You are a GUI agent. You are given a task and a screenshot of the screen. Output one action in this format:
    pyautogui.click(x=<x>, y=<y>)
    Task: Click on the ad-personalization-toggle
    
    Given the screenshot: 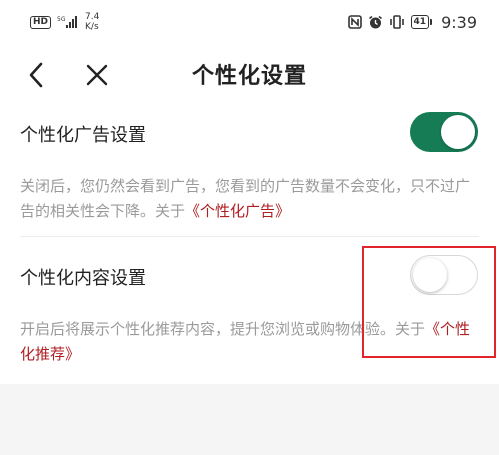 What is the action you would take?
    pyautogui.click(x=444, y=132)
    